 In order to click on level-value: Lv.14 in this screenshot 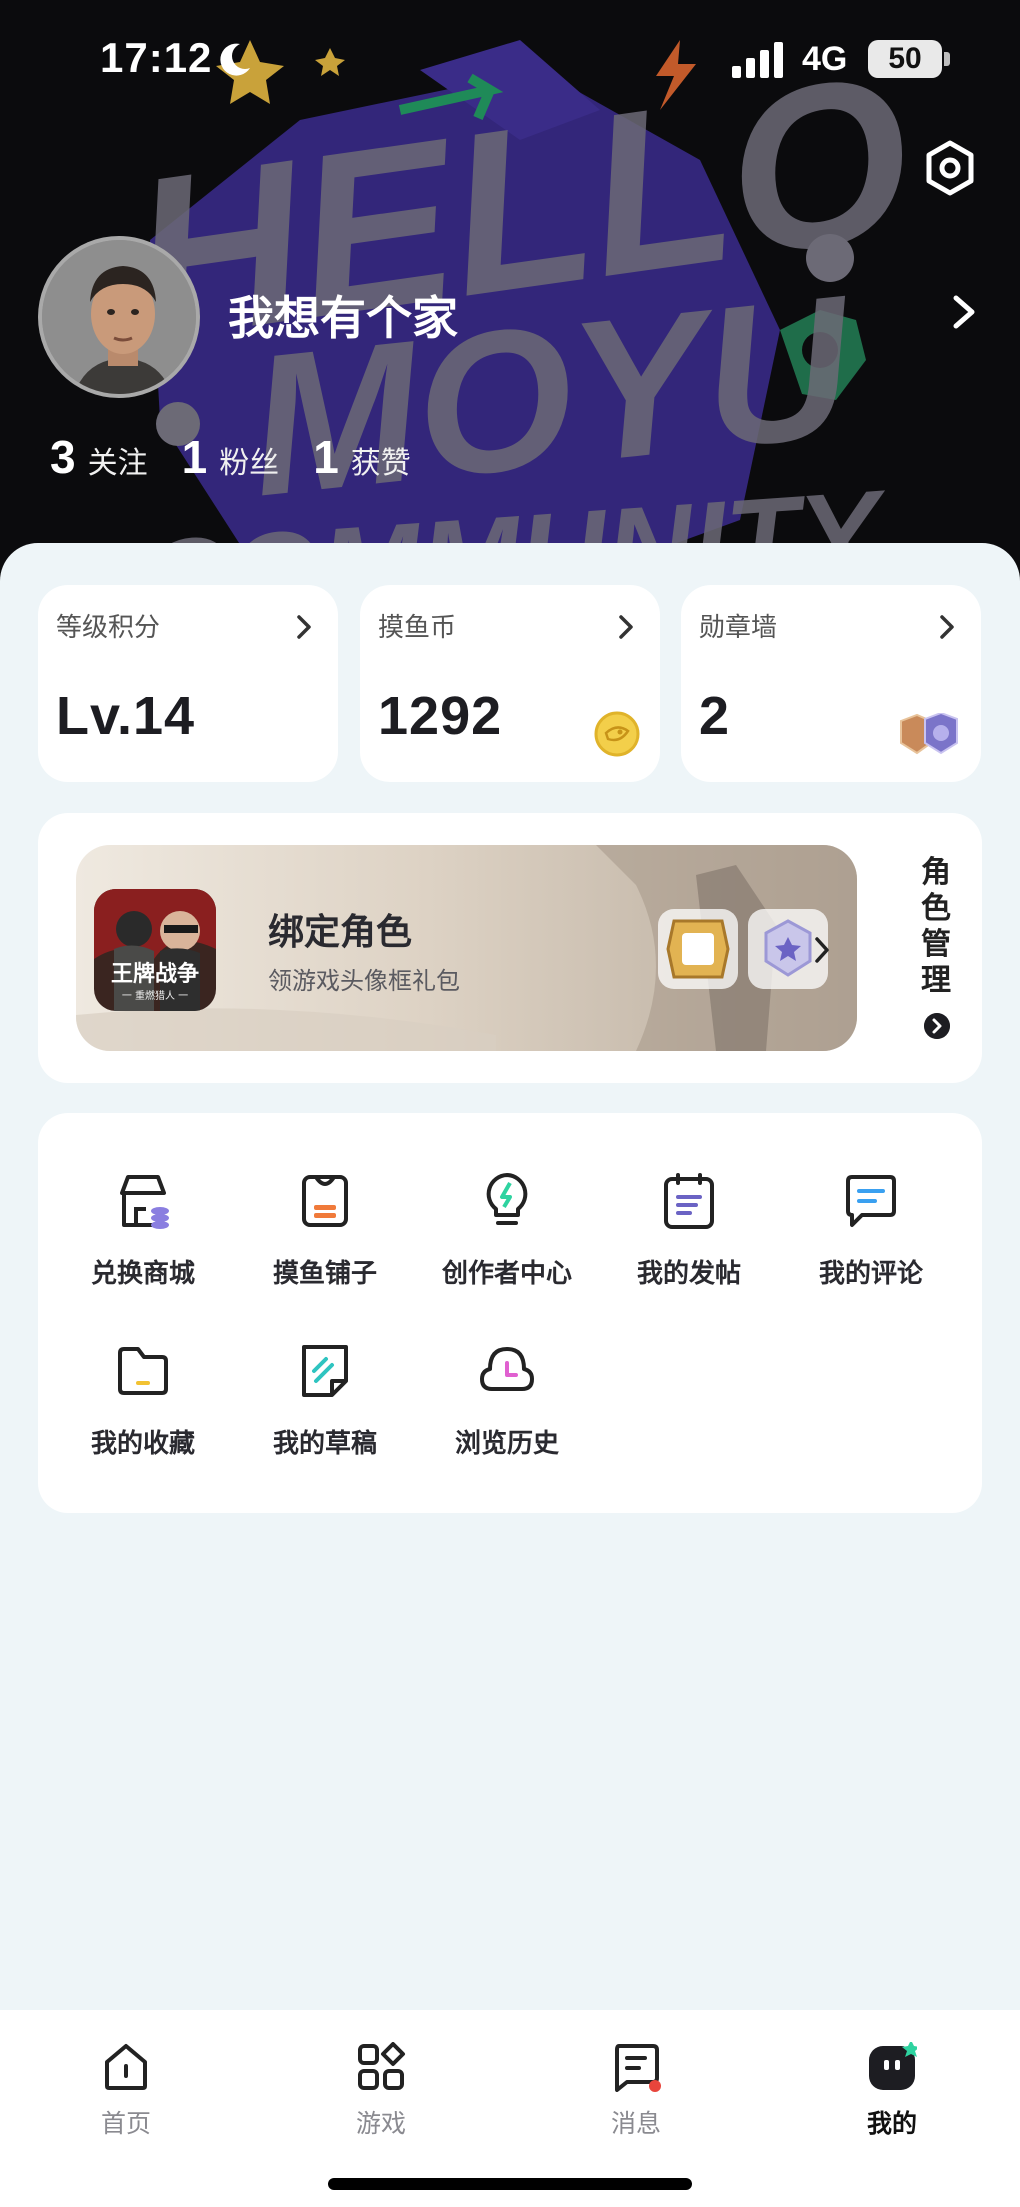, I will do `click(126, 716)`.